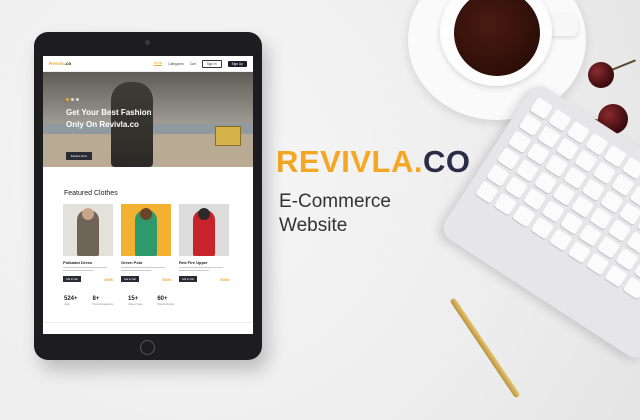 This screenshot has width=640, height=420. What do you see at coordinates (193, 262) in the screenshot?
I see `product-name: Red Fire Upper` at bounding box center [193, 262].